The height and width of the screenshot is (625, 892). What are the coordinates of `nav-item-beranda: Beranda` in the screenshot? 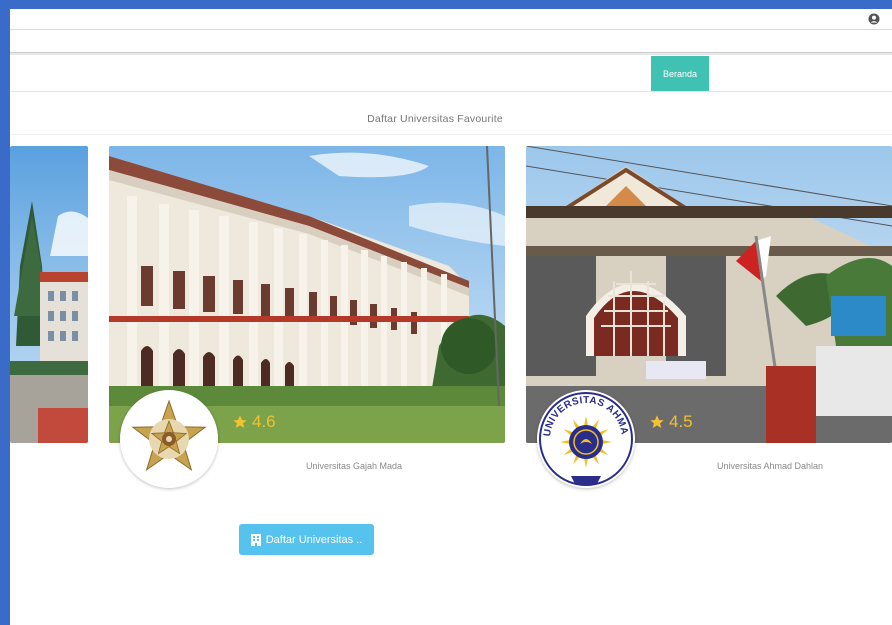 It's located at (680, 73).